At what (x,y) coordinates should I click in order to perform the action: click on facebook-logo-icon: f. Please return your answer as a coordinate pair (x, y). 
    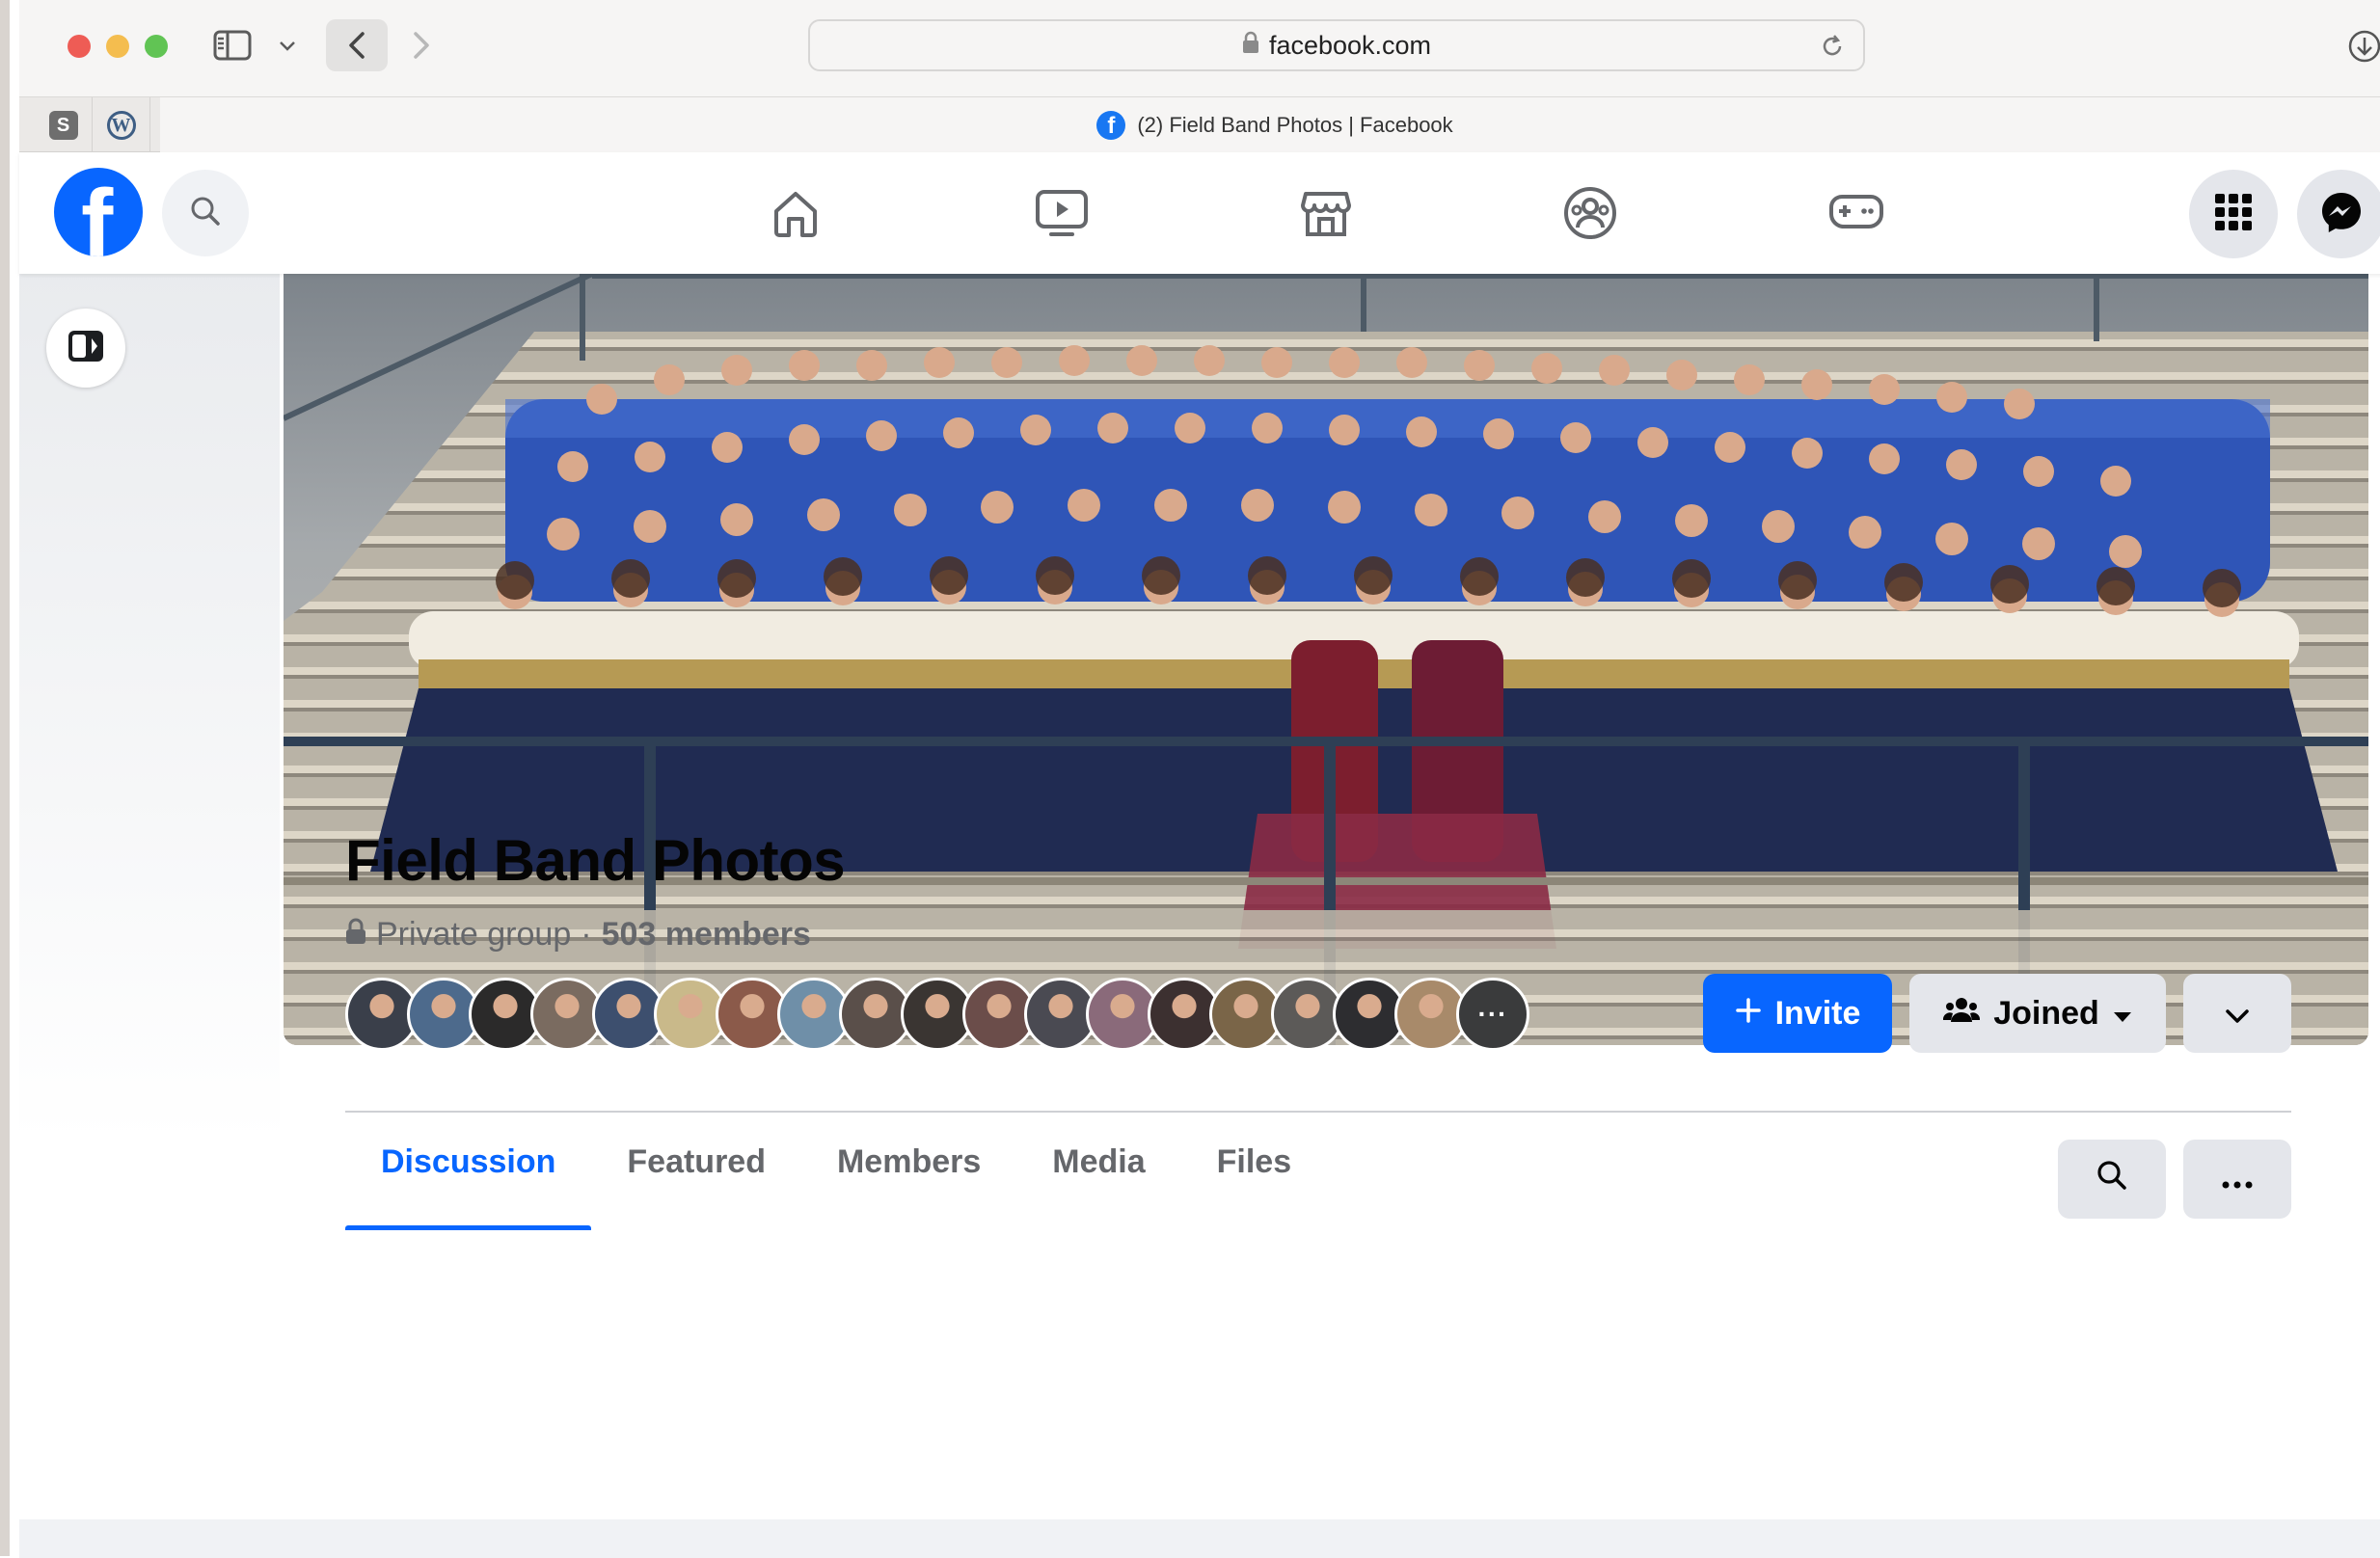
    Looking at the image, I should click on (99, 212).